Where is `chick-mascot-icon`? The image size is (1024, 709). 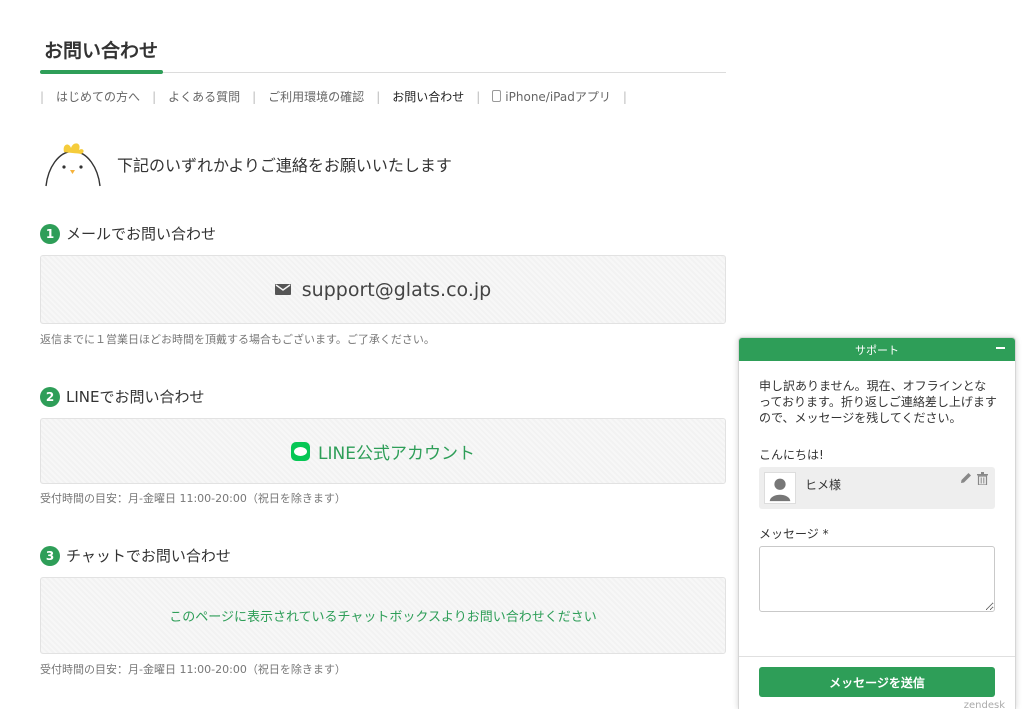
chick-mascot-icon is located at coordinates (73, 165).